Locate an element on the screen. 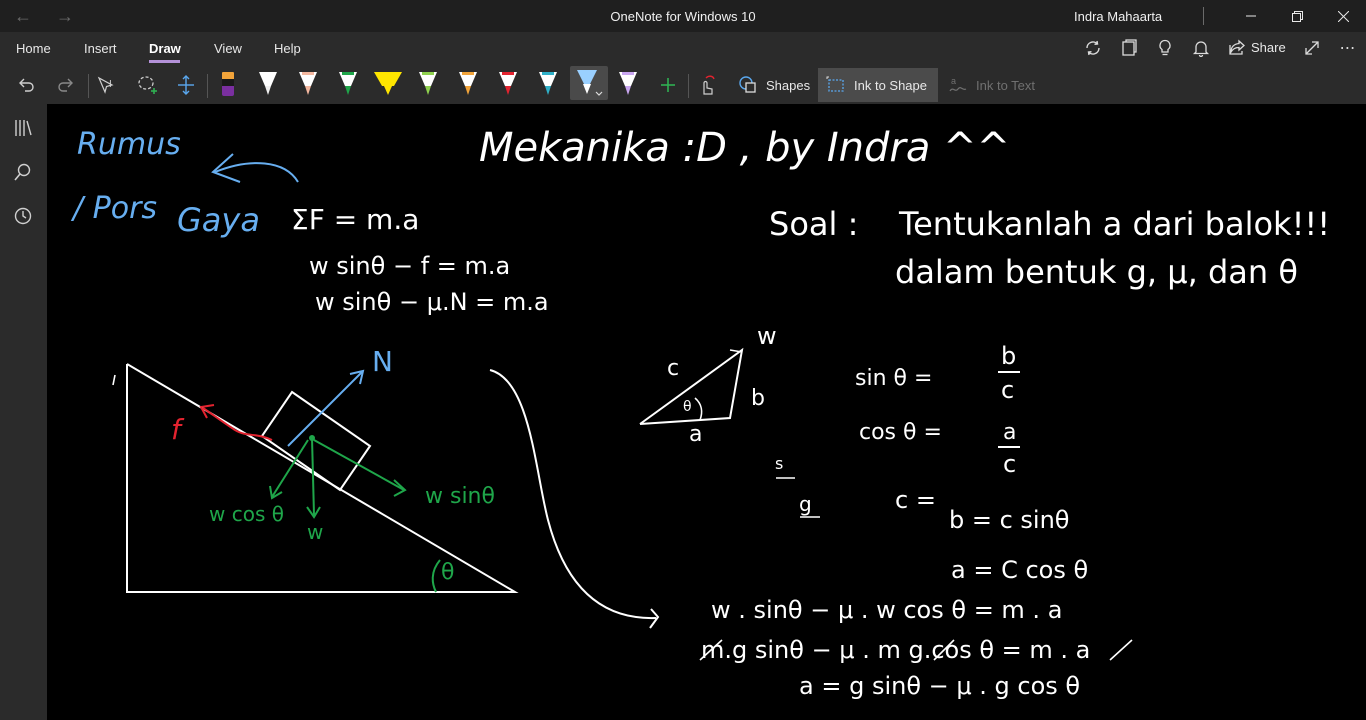  ink-to-text-icon: a is located at coordinates (958, 84).